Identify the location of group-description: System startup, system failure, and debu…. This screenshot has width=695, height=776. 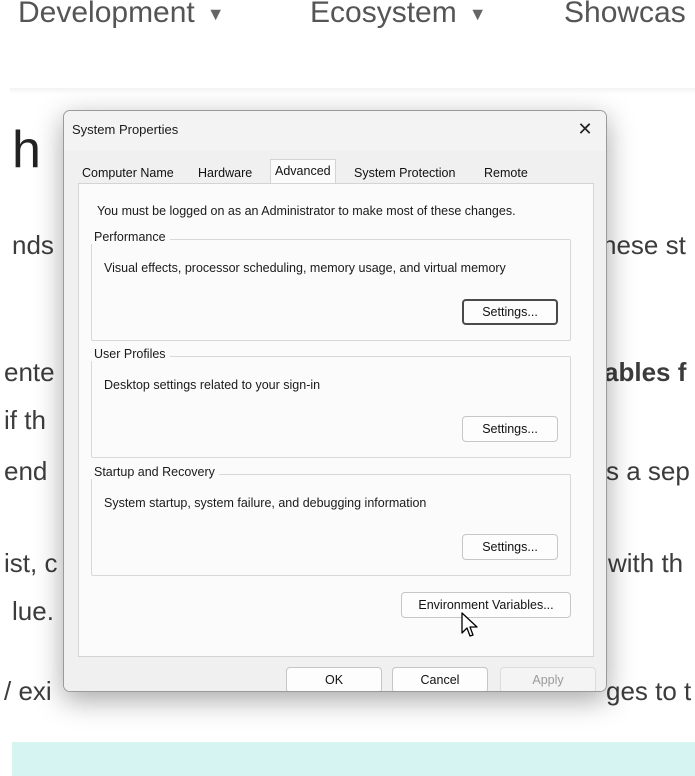
(265, 503).